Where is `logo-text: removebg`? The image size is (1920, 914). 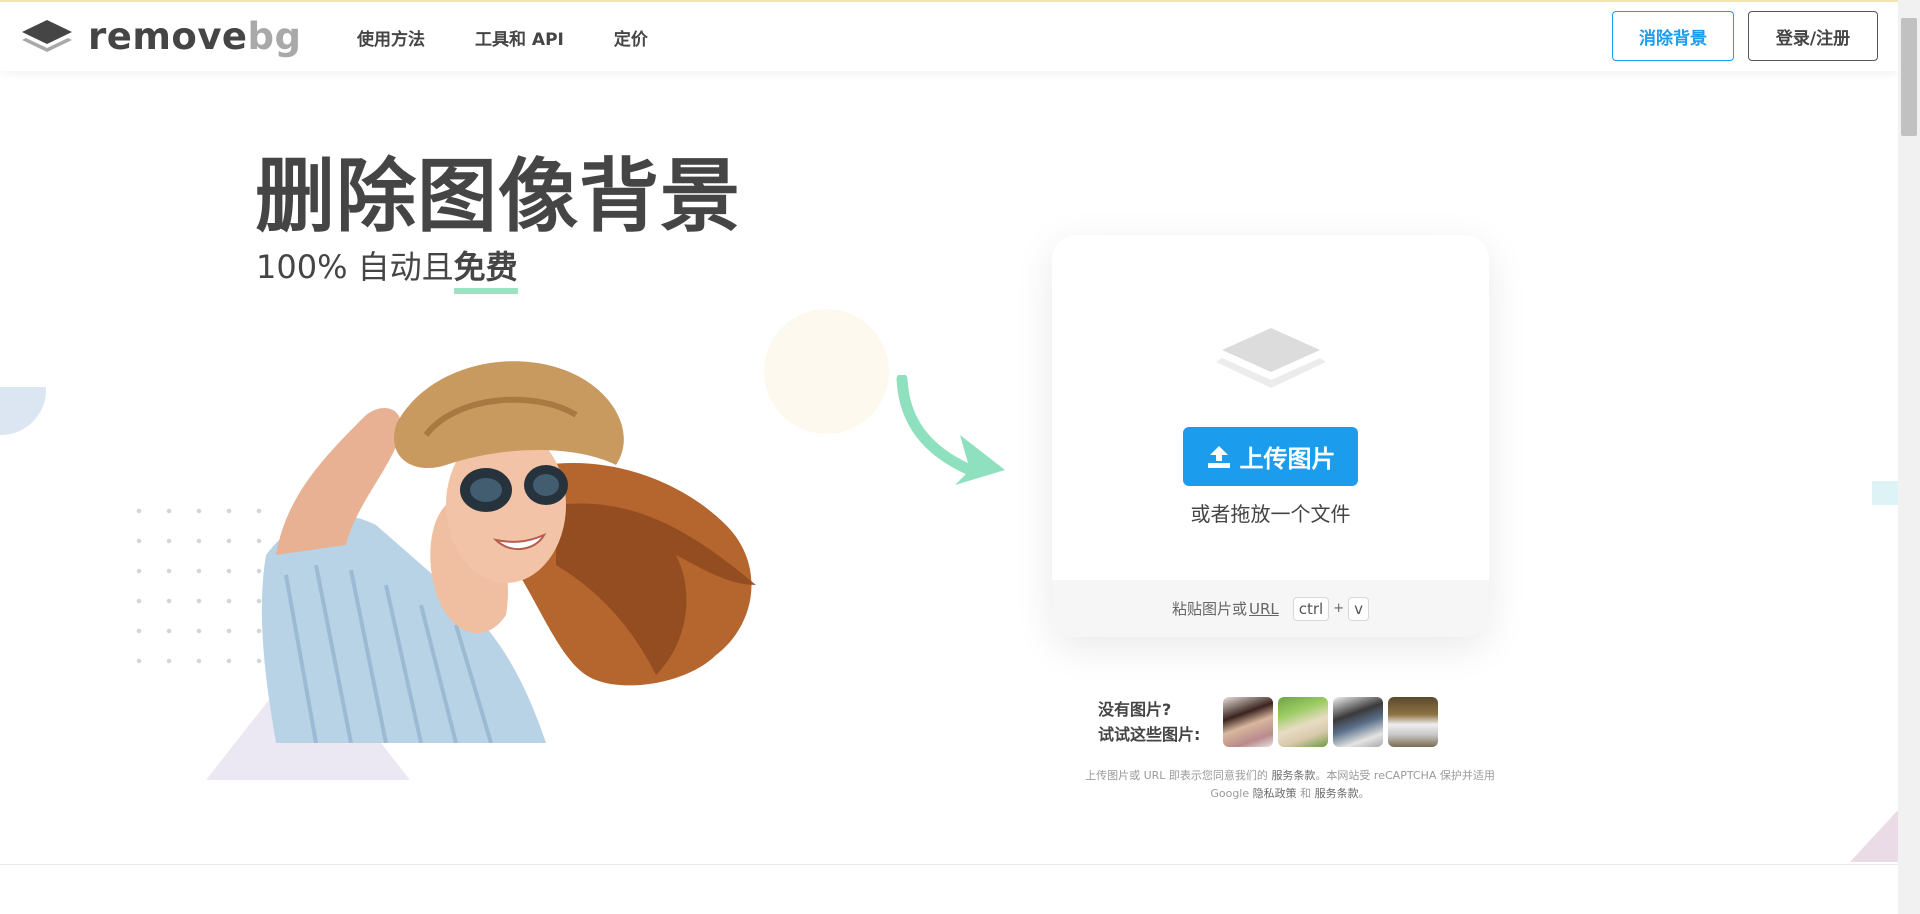
logo-text: removebg is located at coordinates (195, 36).